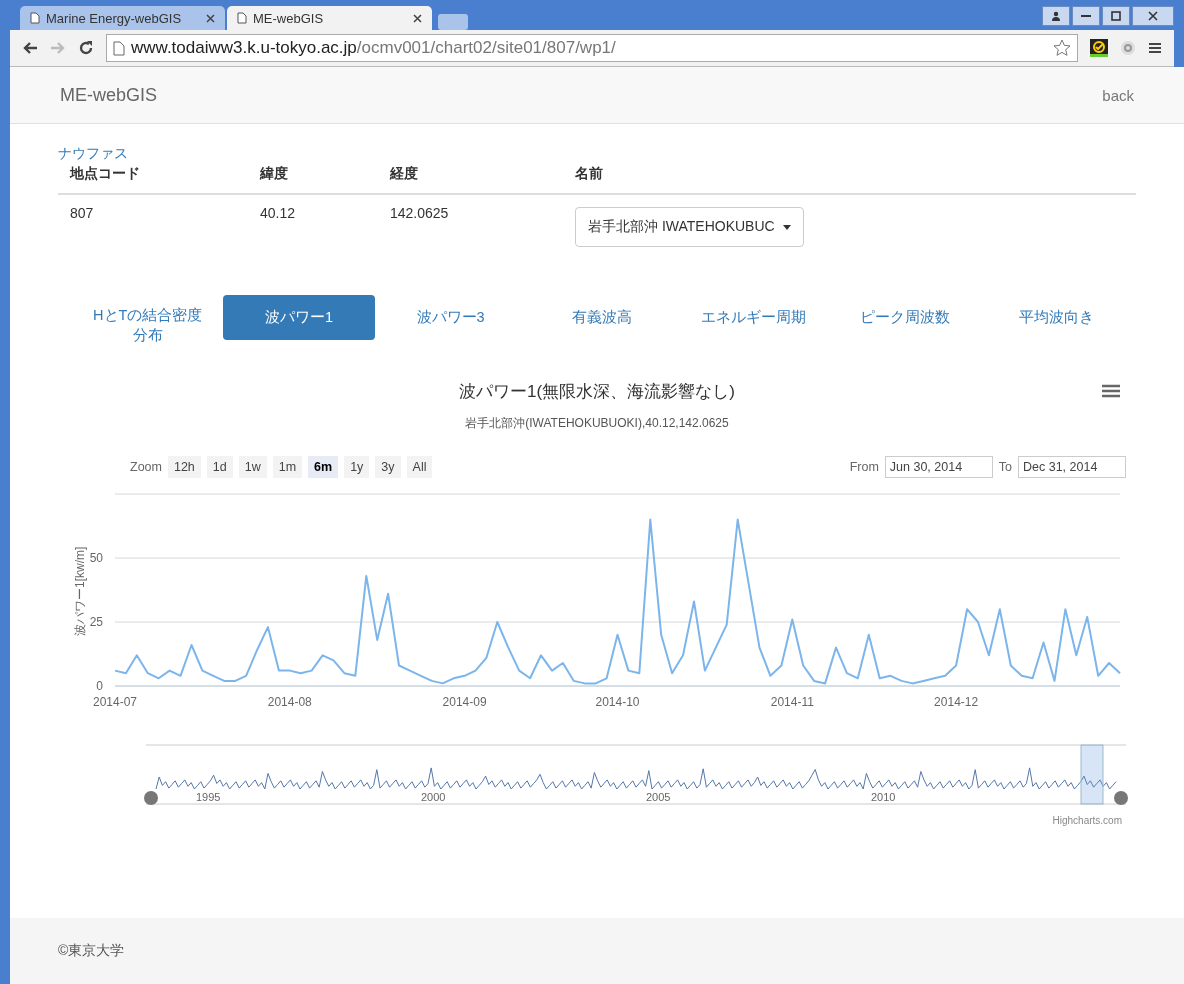 This screenshot has height=984, width=1184. I want to click on address-bar: www.todaiww3.k.u-tokyo.ac.jp/ocmv001/chart02/site01/807/wp1/, so click(592, 48).